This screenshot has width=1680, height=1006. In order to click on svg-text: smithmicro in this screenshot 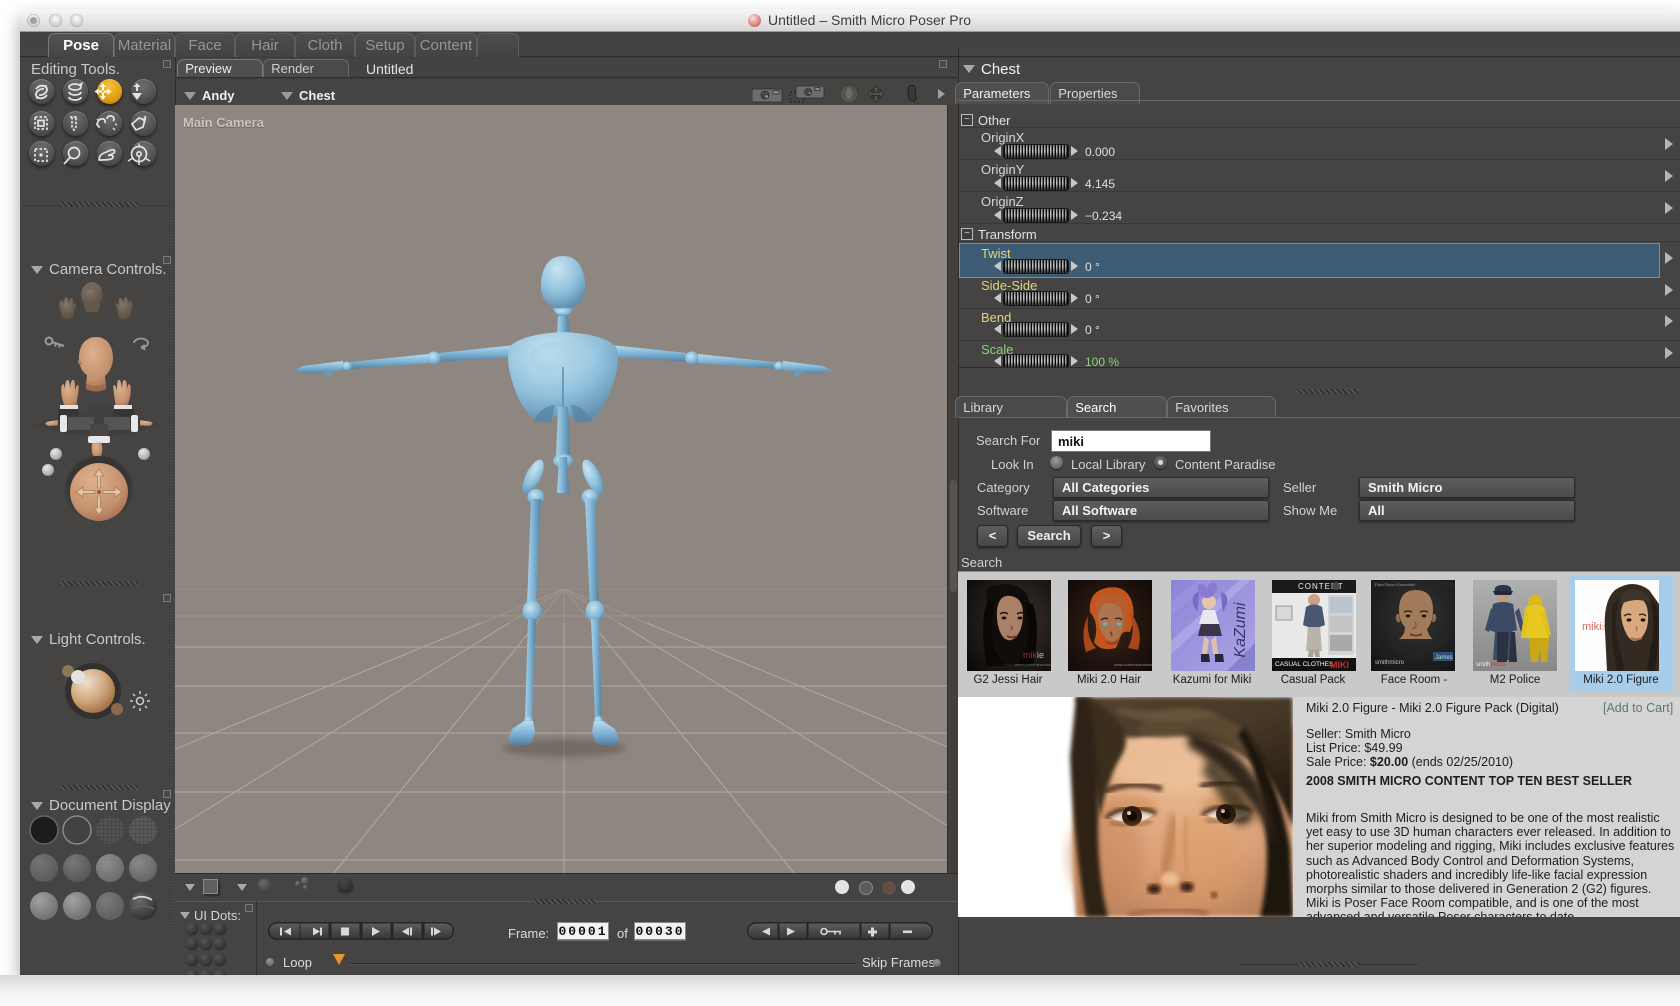, I will do `click(1491, 665)`.